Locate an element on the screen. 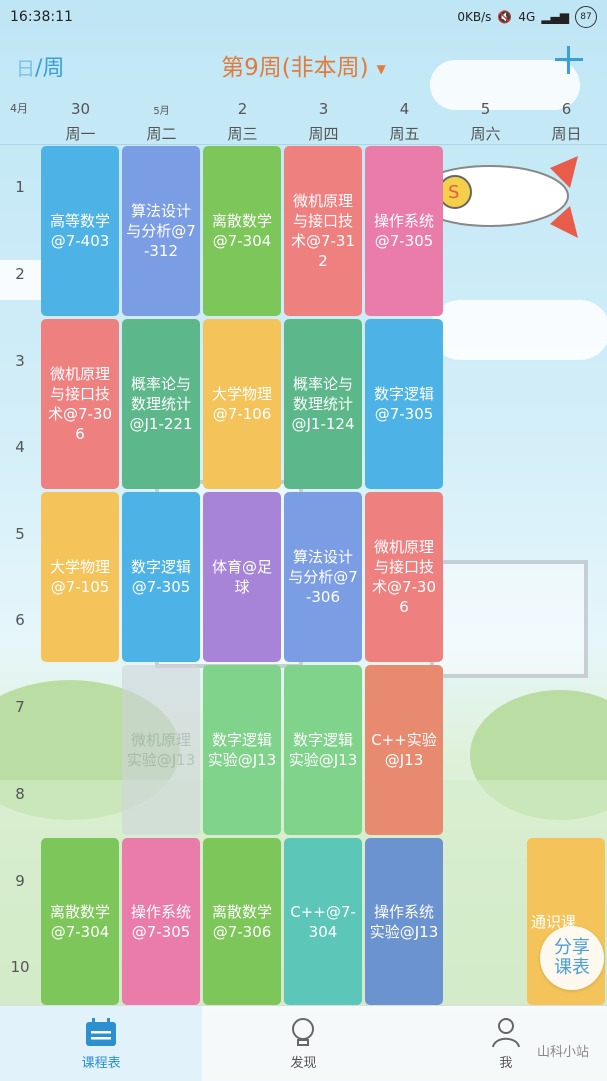 The height and width of the screenshot is (1081, 607). course-card: 微机原理与接口技术@7-312 is located at coordinates (323, 231).